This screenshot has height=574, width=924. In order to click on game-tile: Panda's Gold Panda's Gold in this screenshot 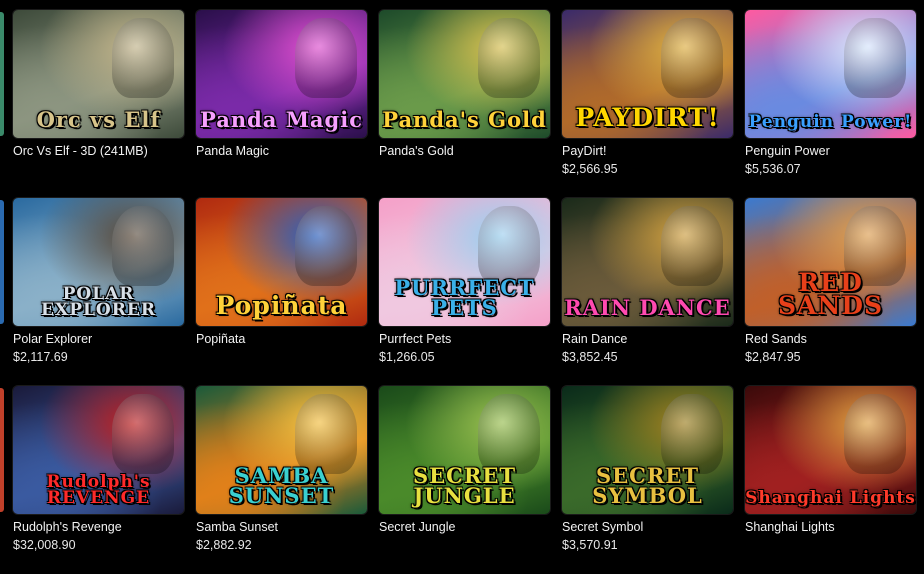, I will do `click(464, 104)`.